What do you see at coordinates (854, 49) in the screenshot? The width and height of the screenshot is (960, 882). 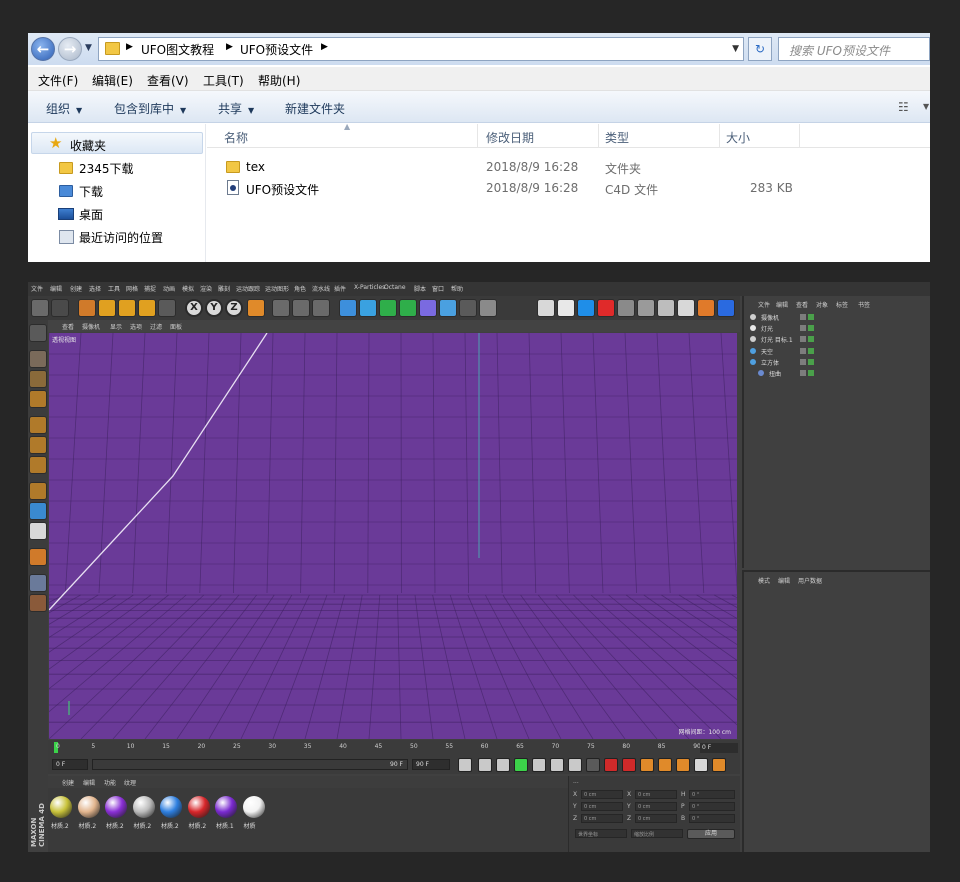 I see `search-input: 搜索 UFO预设文件` at bounding box center [854, 49].